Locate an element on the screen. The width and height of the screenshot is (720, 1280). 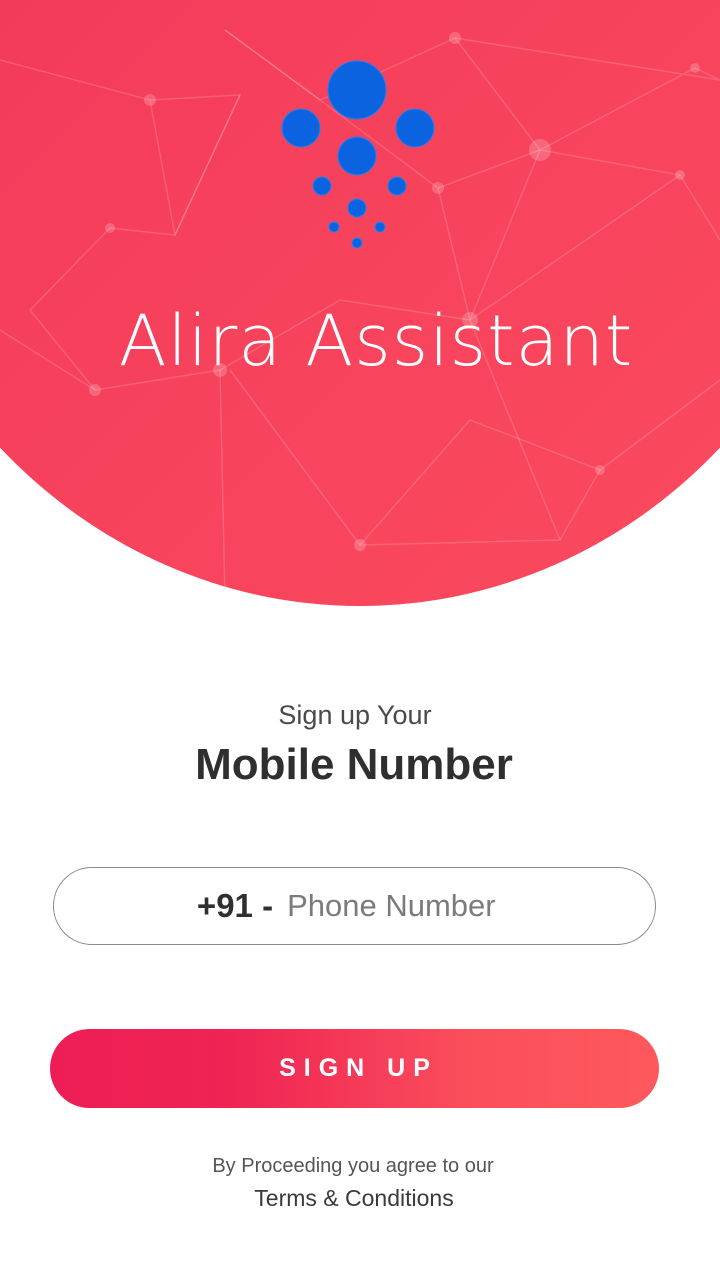
phone-number-field: +91 - is located at coordinates (354, 906).